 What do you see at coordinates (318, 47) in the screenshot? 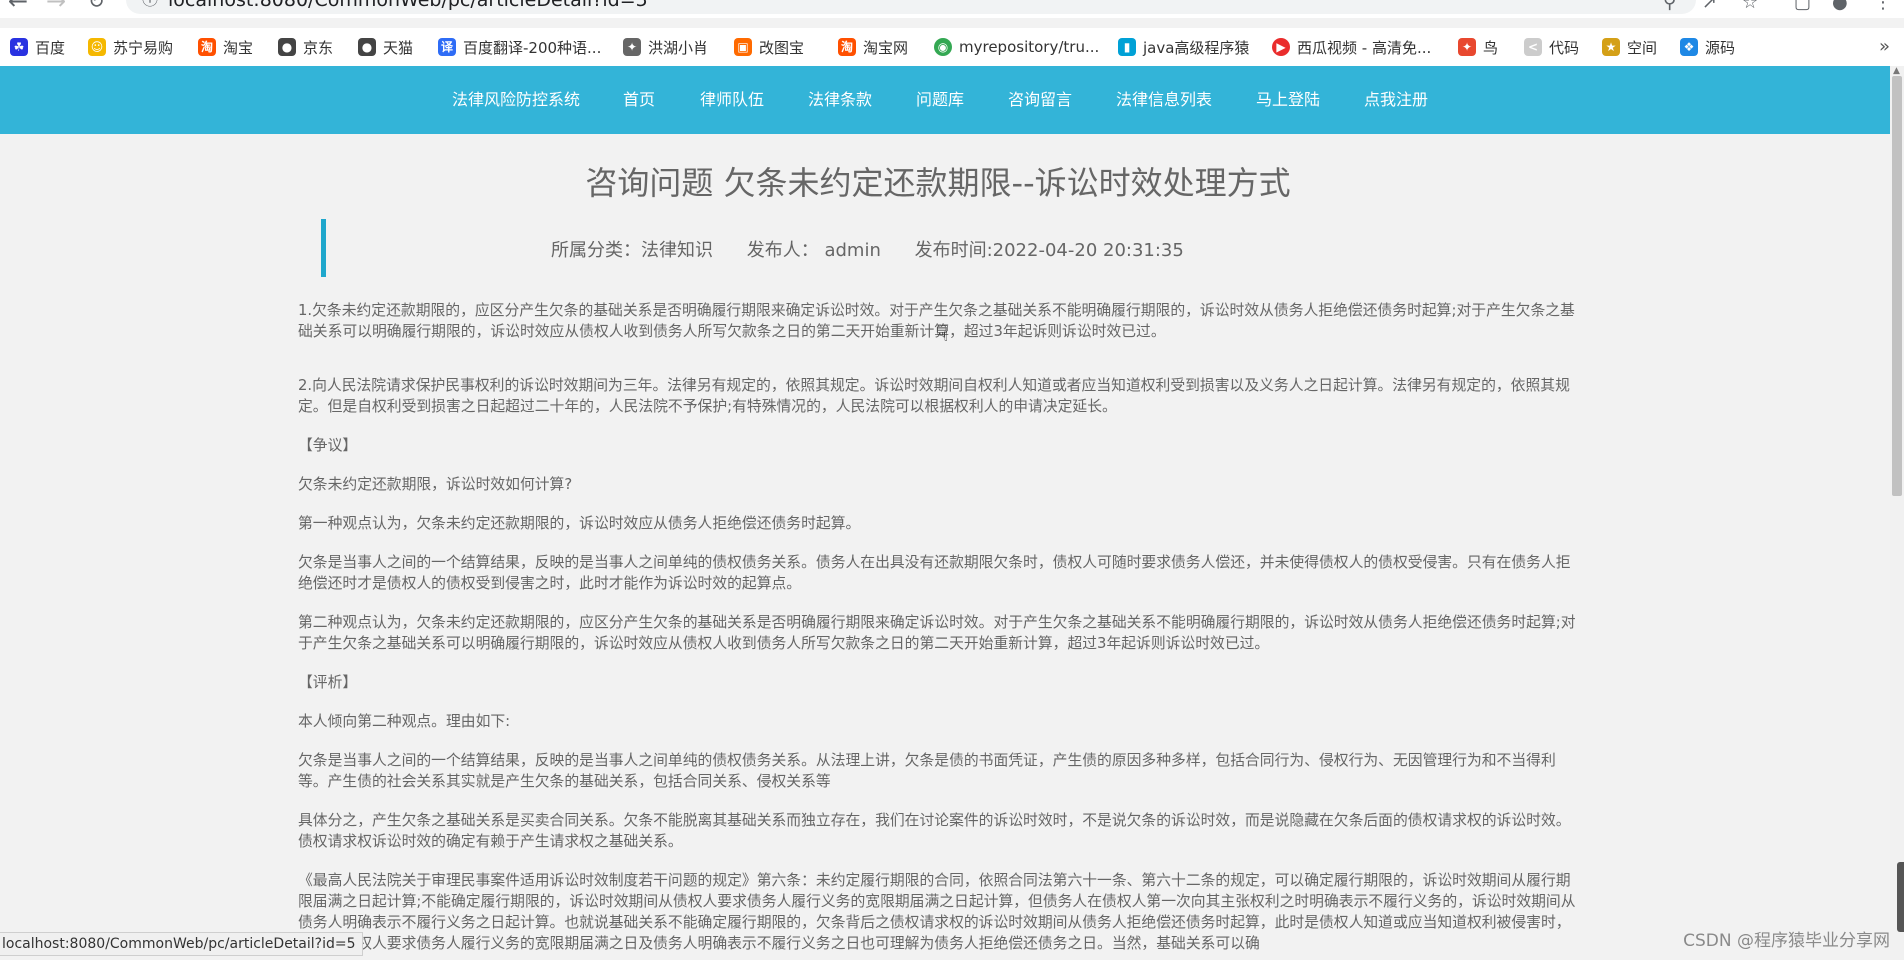
I see `bookmark-label: 京东` at bounding box center [318, 47].